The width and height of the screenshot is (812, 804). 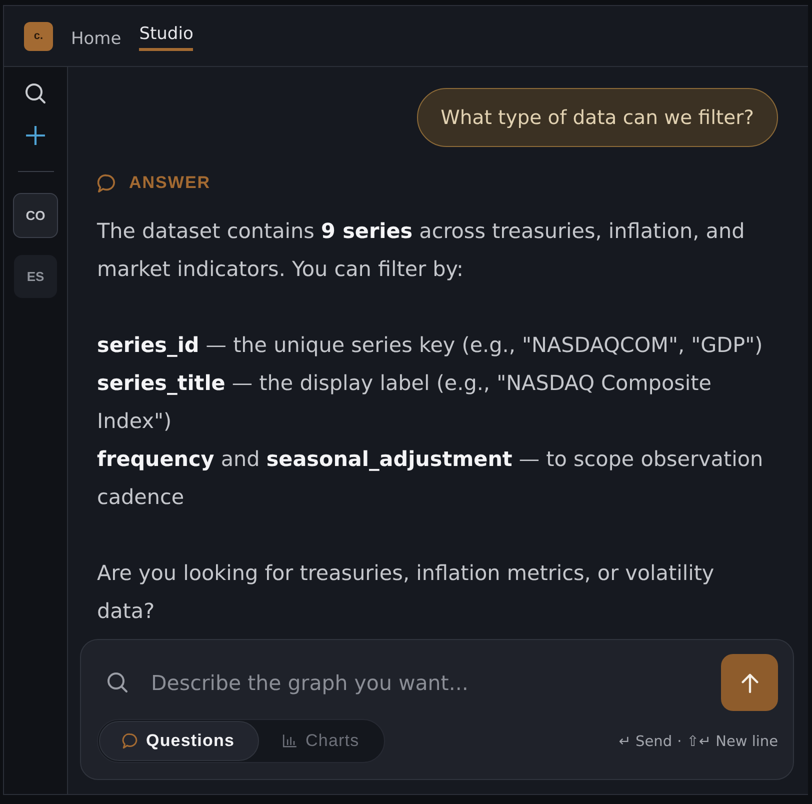 What do you see at coordinates (430, 478) in the screenshot?
I see `answer-text: frequency and seasonal_adjustment — to scope observation cadence` at bounding box center [430, 478].